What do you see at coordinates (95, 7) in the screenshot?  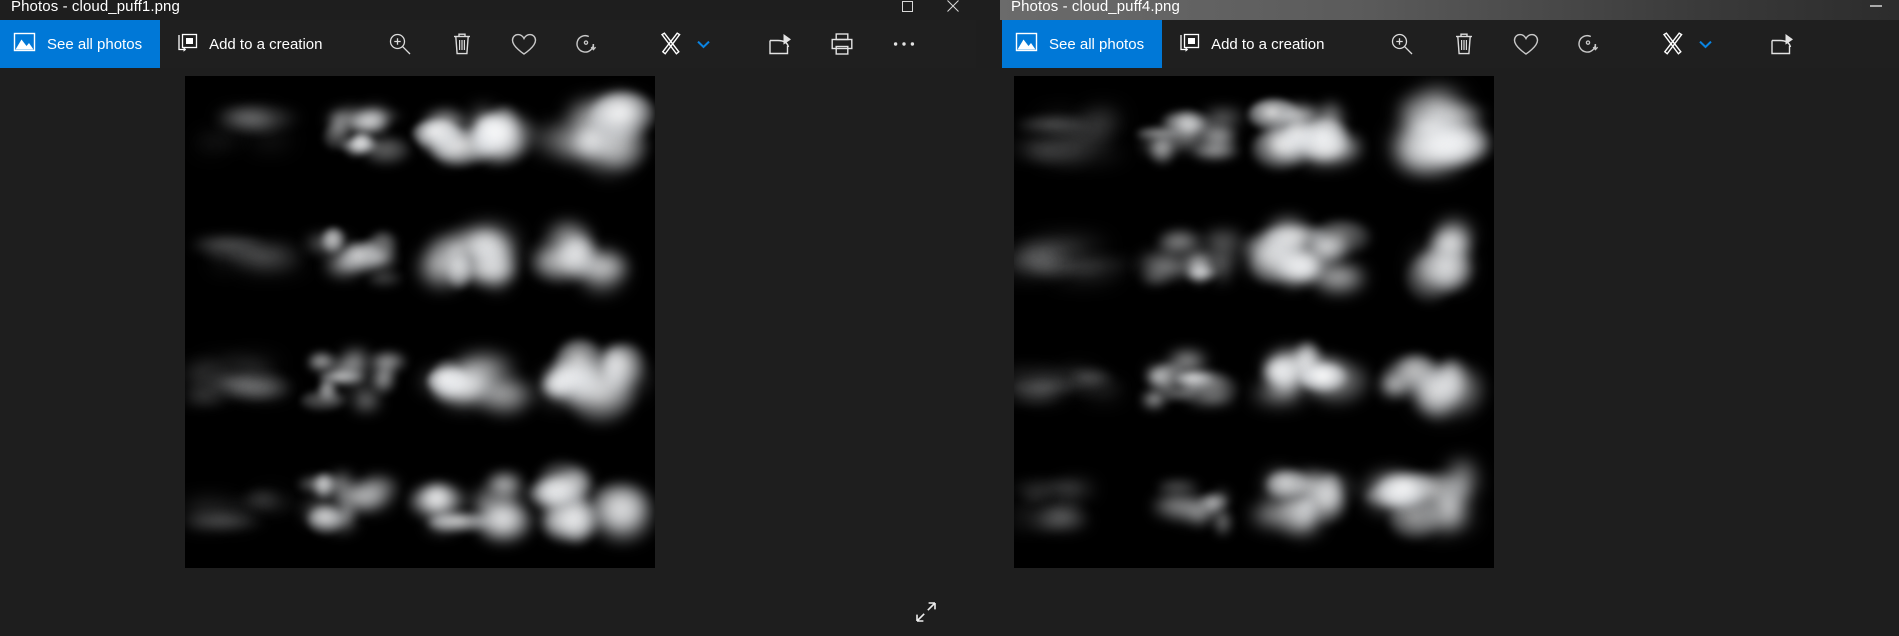 I see `window-title-left: Photos - cloud_puff1.png` at bounding box center [95, 7].